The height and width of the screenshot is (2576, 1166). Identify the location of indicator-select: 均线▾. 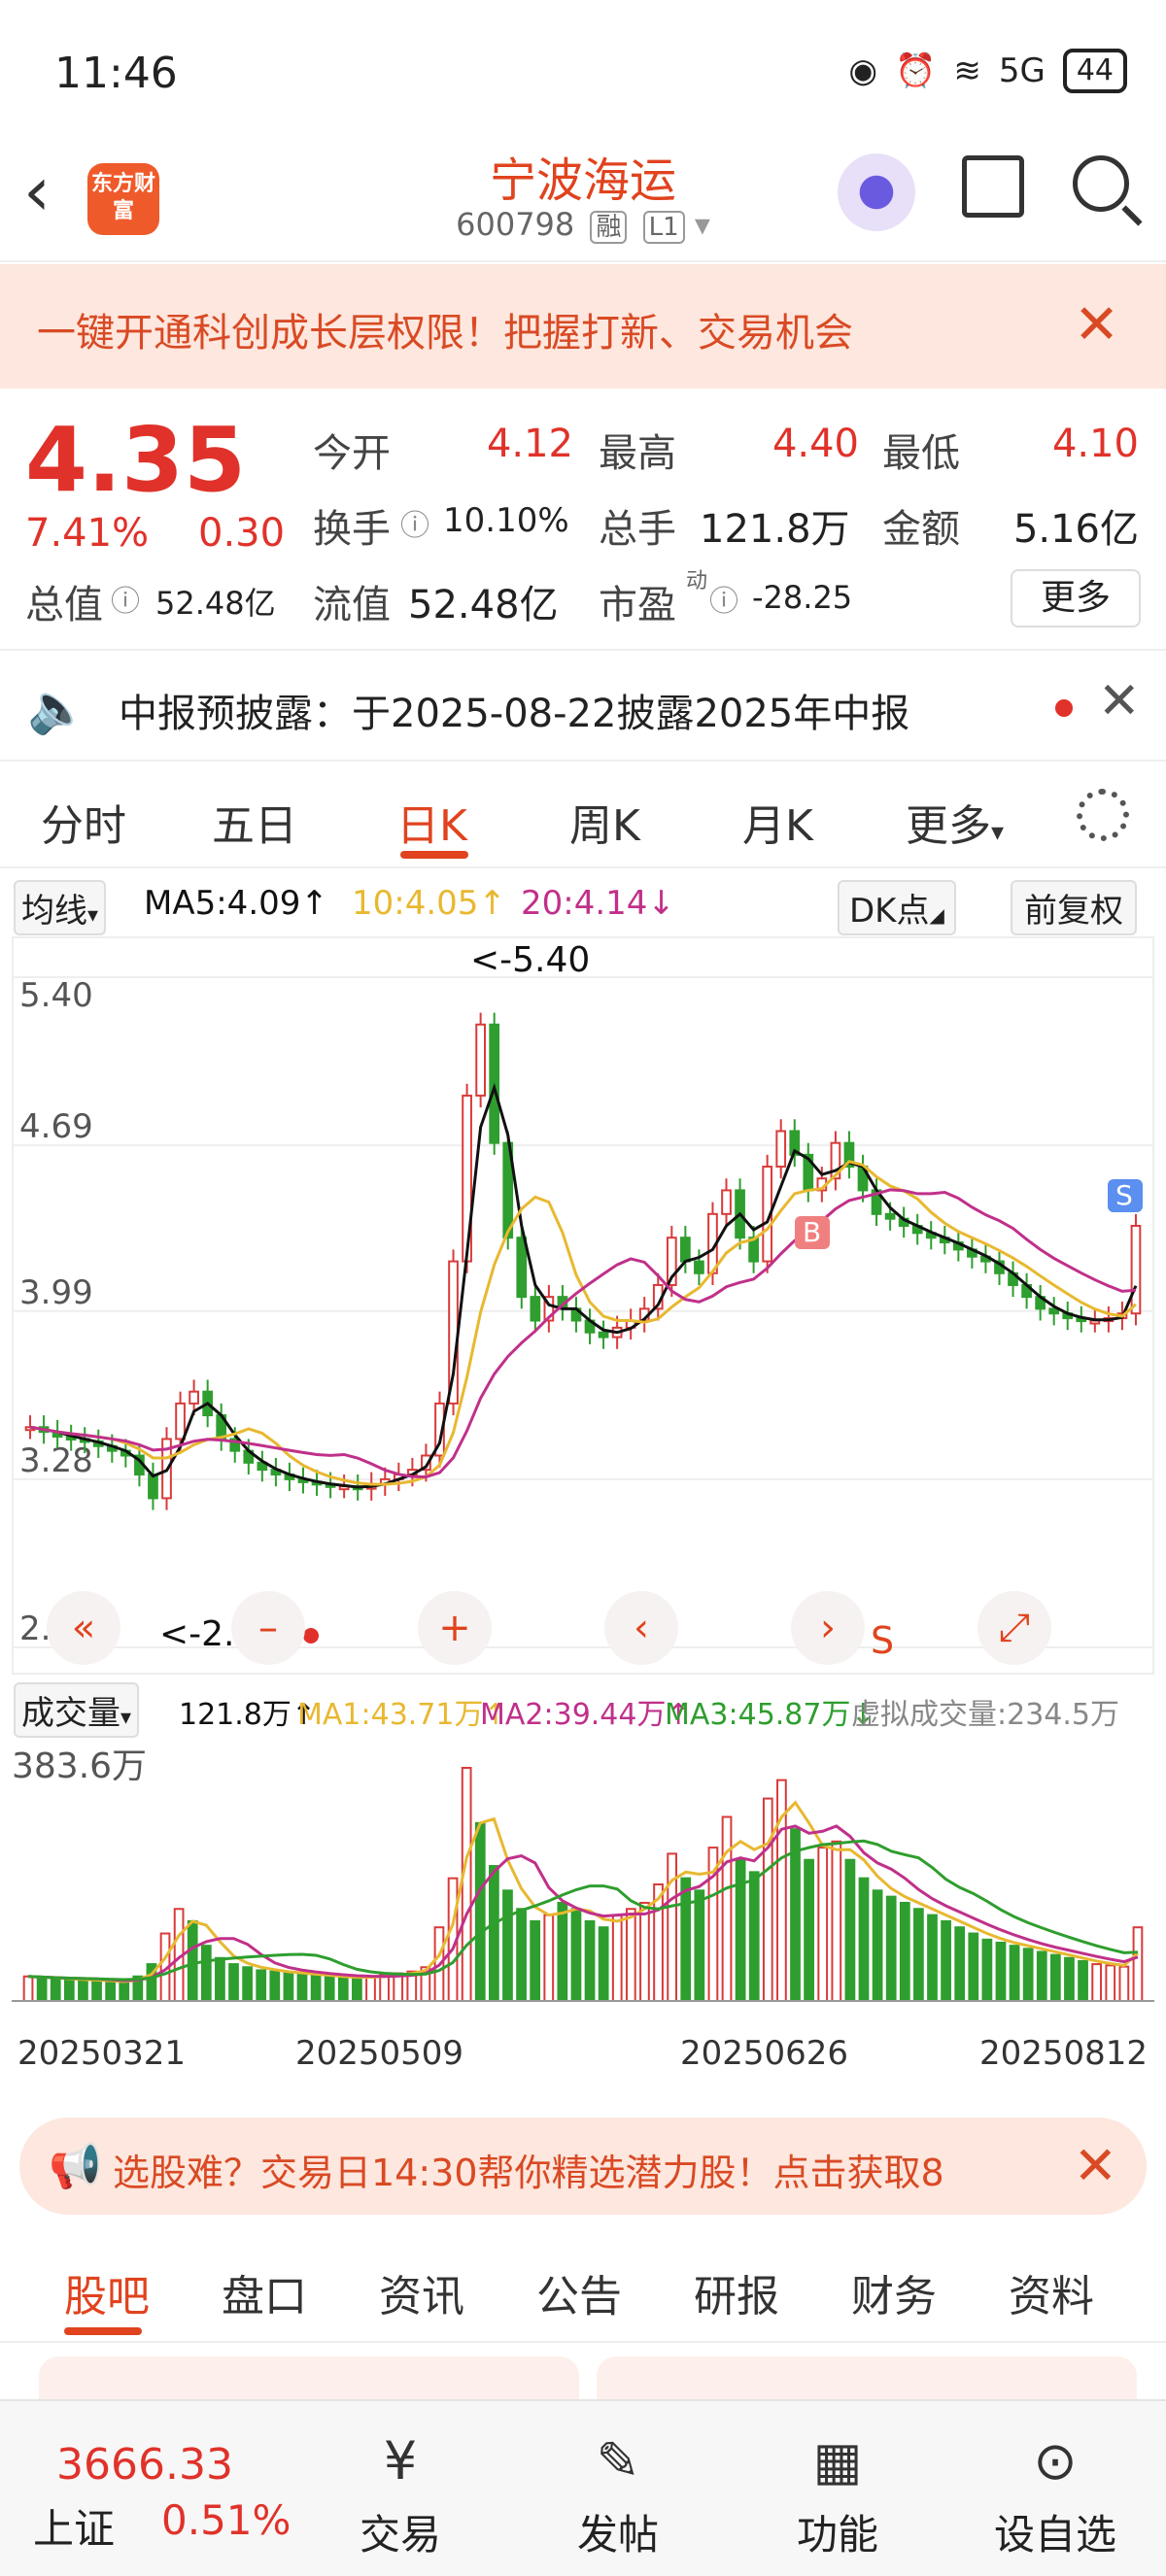
(60, 907).